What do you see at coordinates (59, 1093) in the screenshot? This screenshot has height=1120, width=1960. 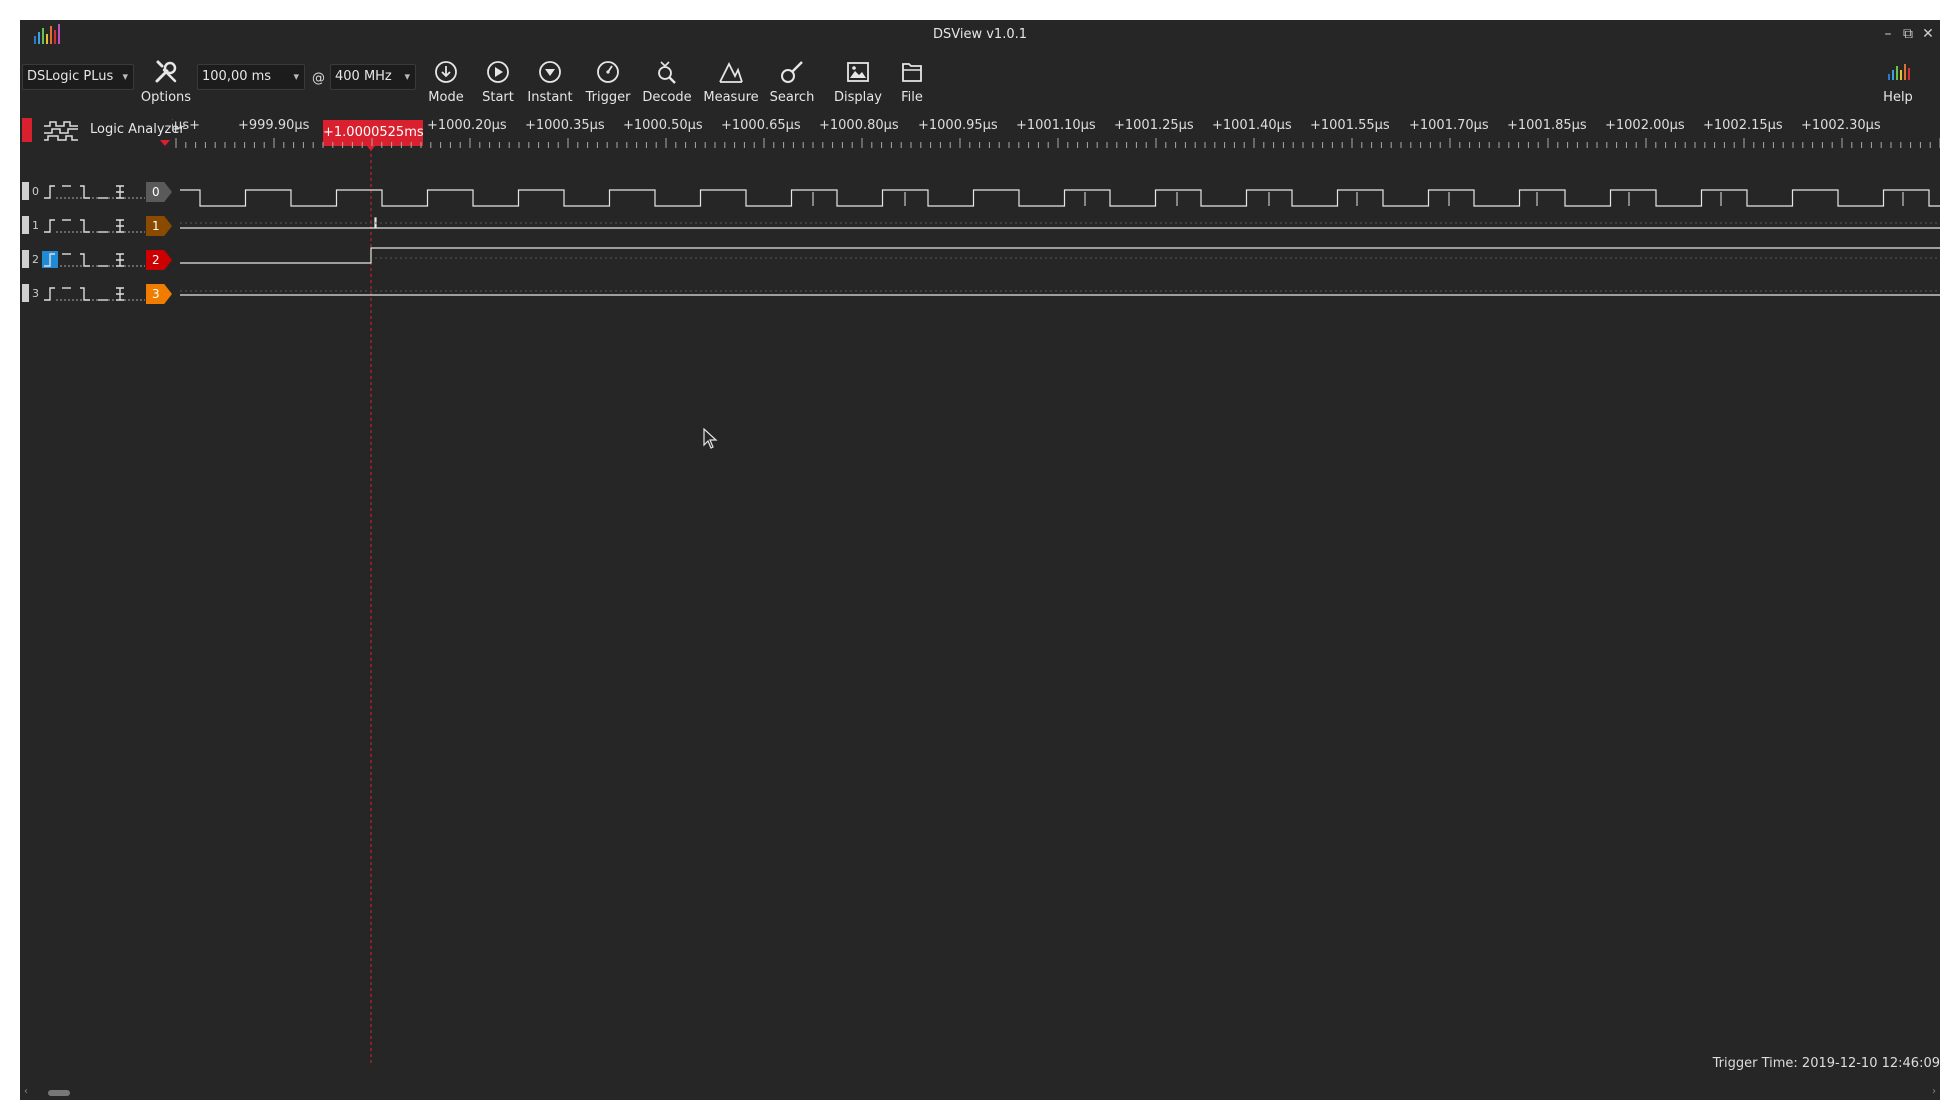 I see `scrollbar-thumb` at bounding box center [59, 1093].